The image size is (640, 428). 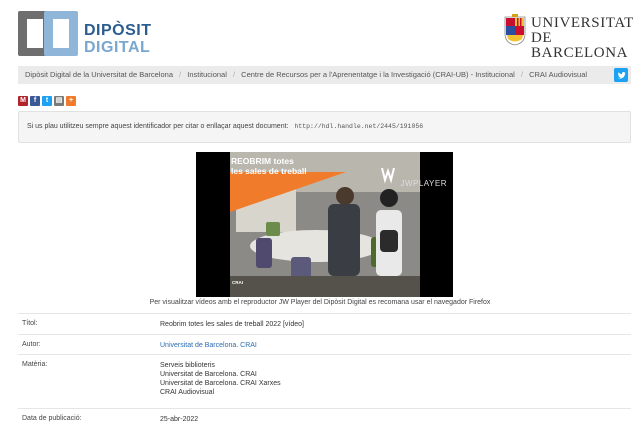 I want to click on logo-line-2: DIGITAL, so click(x=117, y=47).